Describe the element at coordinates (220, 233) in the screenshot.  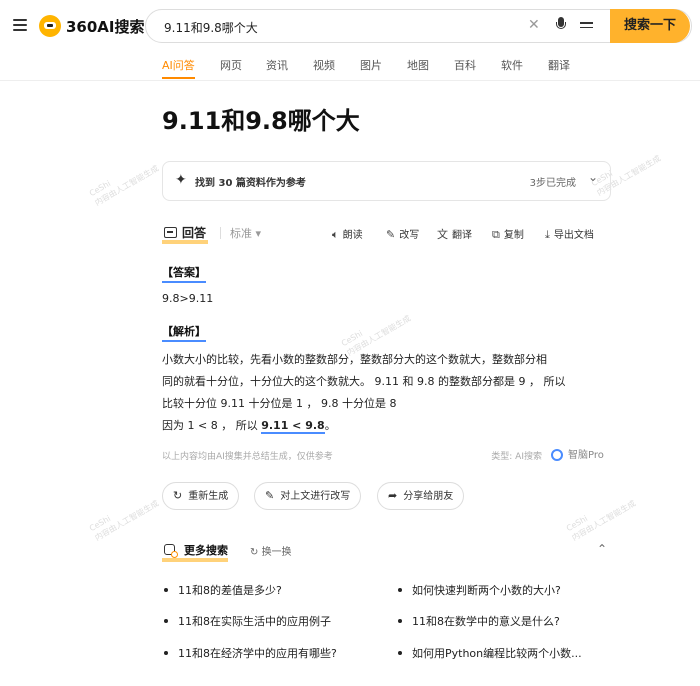
I see `divider` at that location.